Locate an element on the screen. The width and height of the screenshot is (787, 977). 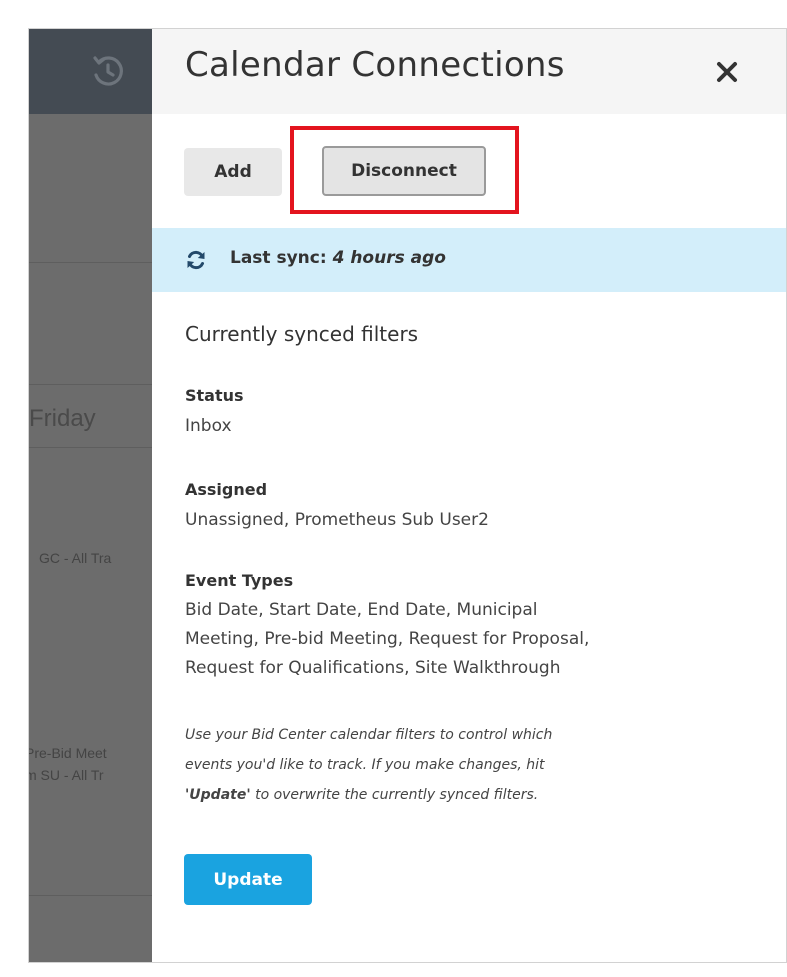
panel-header: Calendar Connections is located at coordinates (469, 71).